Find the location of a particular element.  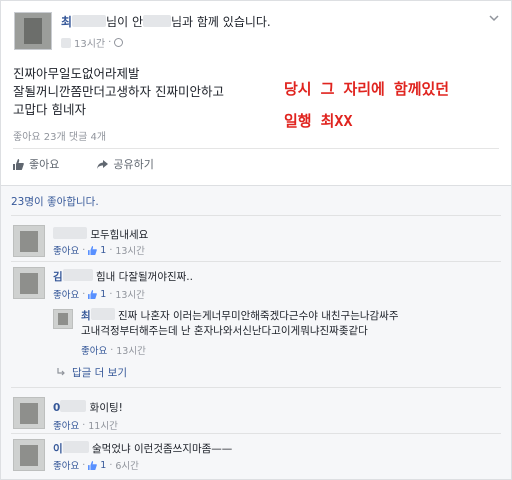

reply-avatar is located at coordinates (63, 319).